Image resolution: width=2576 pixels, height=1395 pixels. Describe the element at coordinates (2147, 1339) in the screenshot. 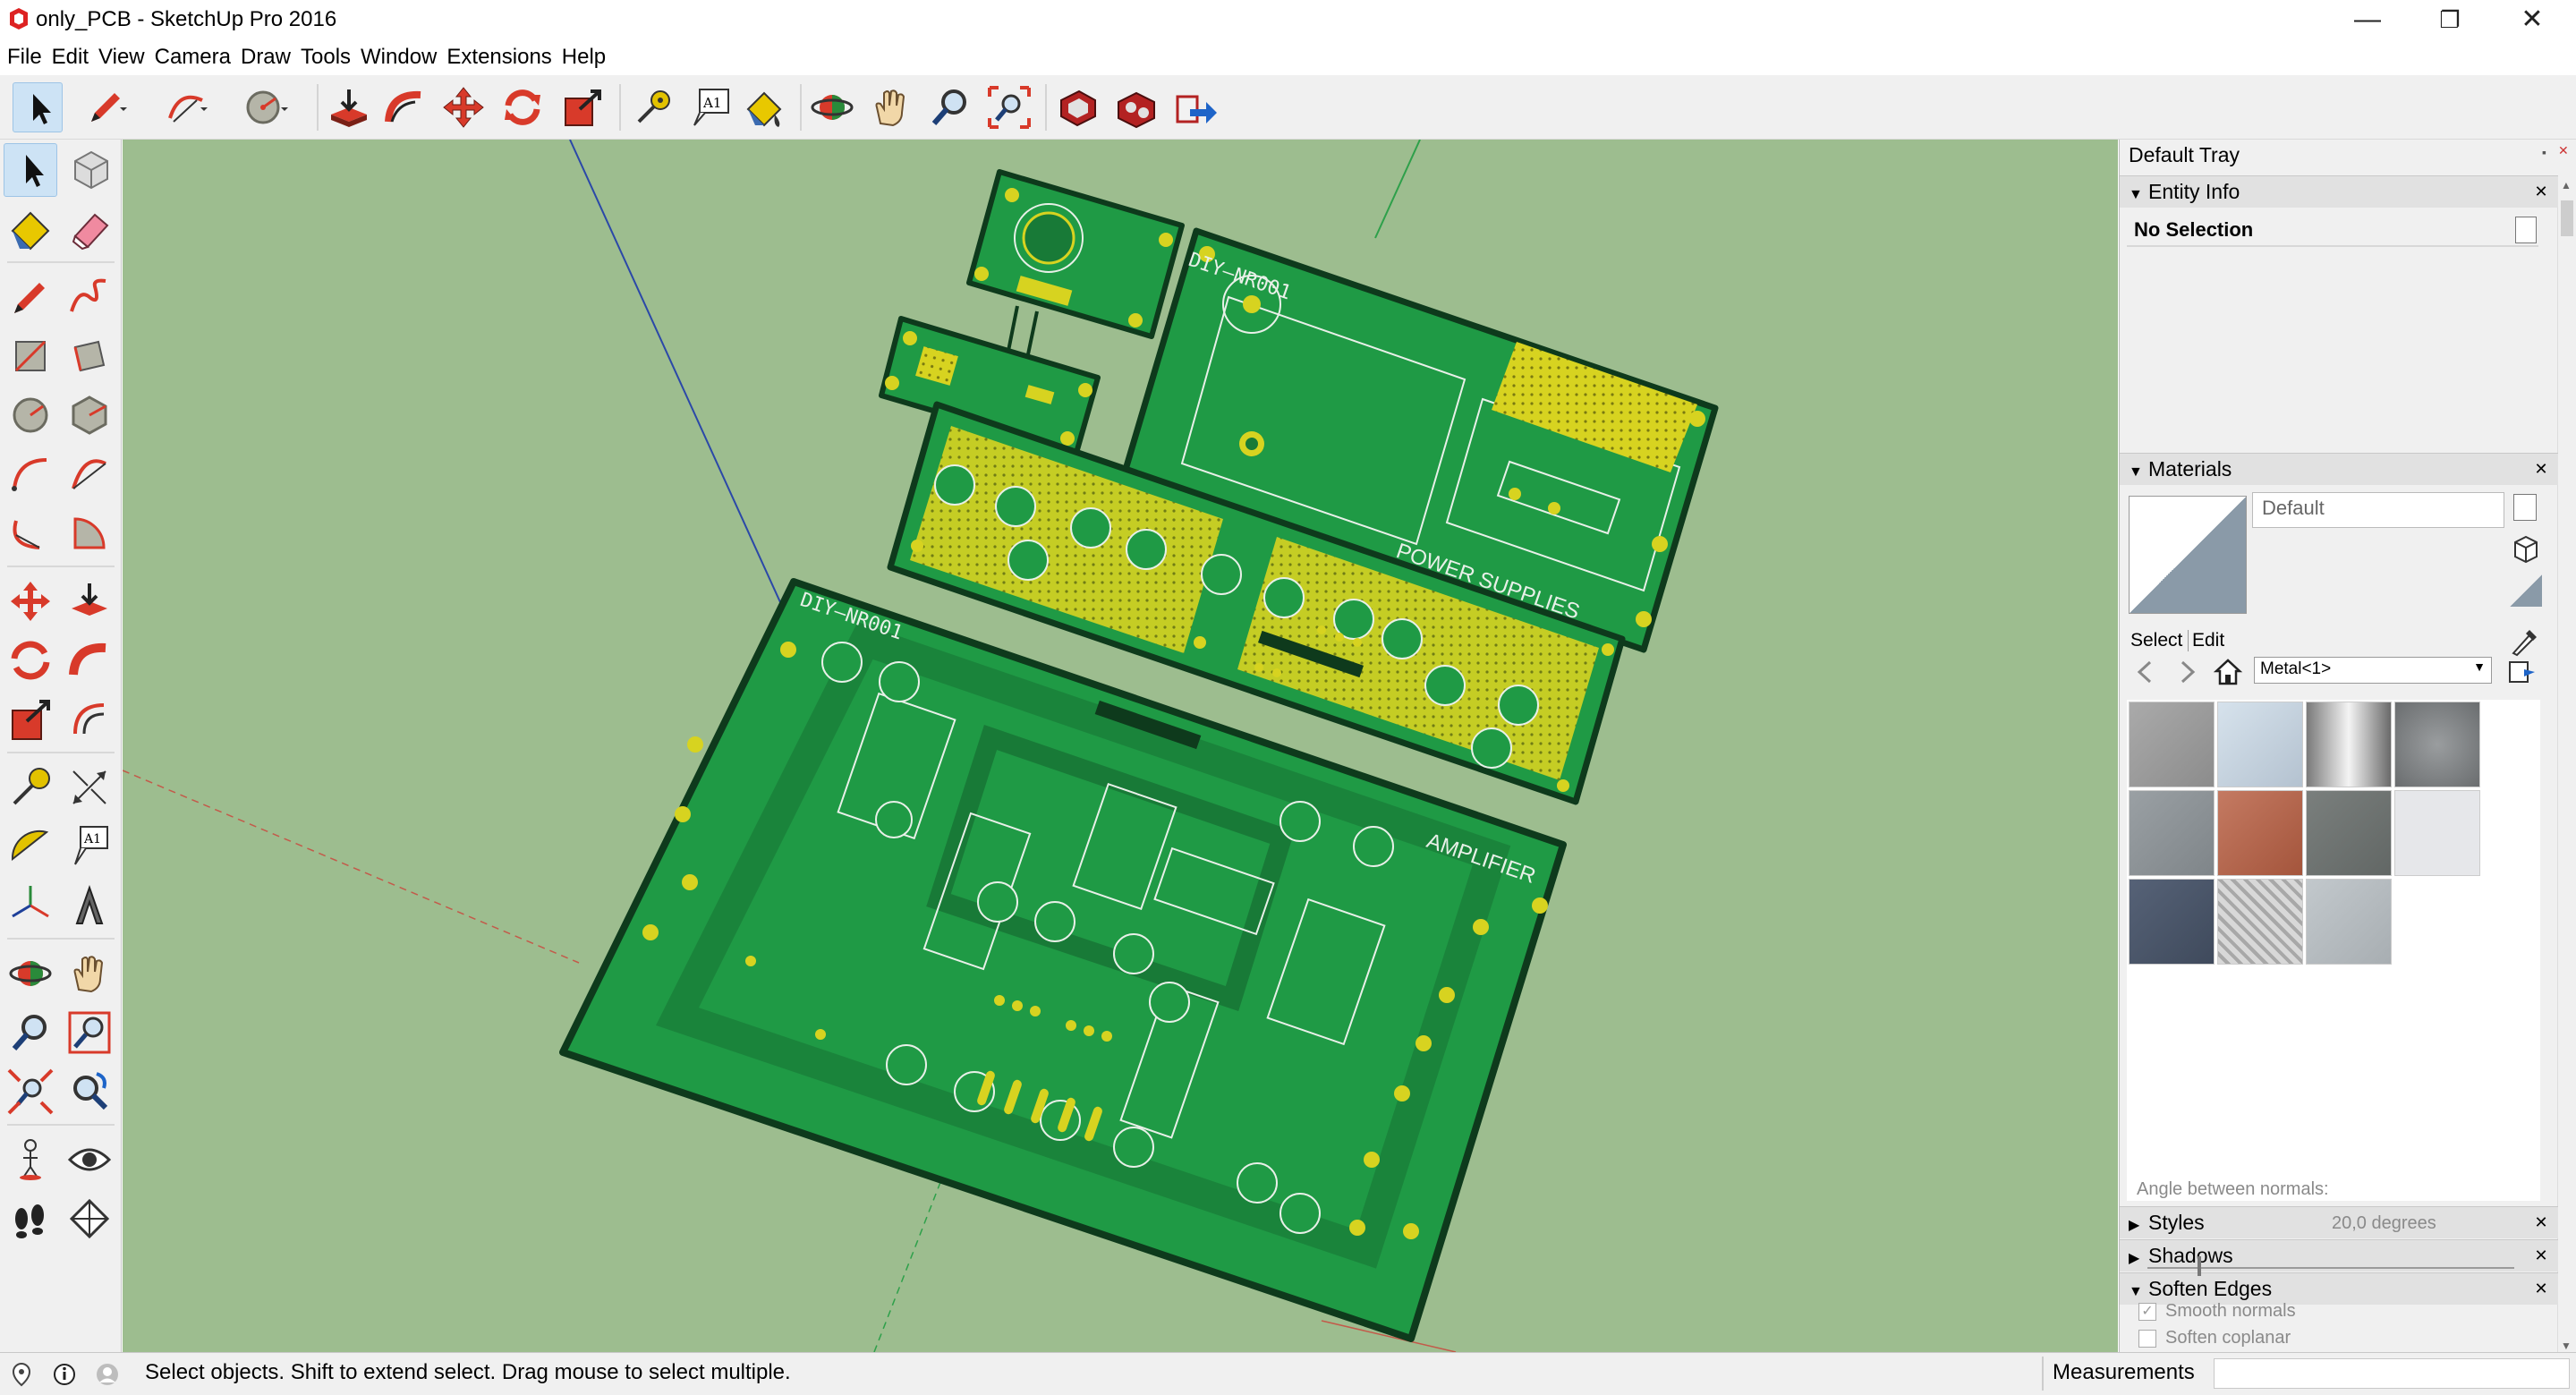

I see `soften-coplanar-checkbox` at that location.